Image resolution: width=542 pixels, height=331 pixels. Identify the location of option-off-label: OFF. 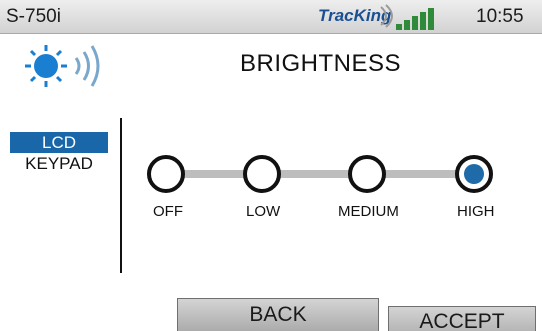
(168, 211).